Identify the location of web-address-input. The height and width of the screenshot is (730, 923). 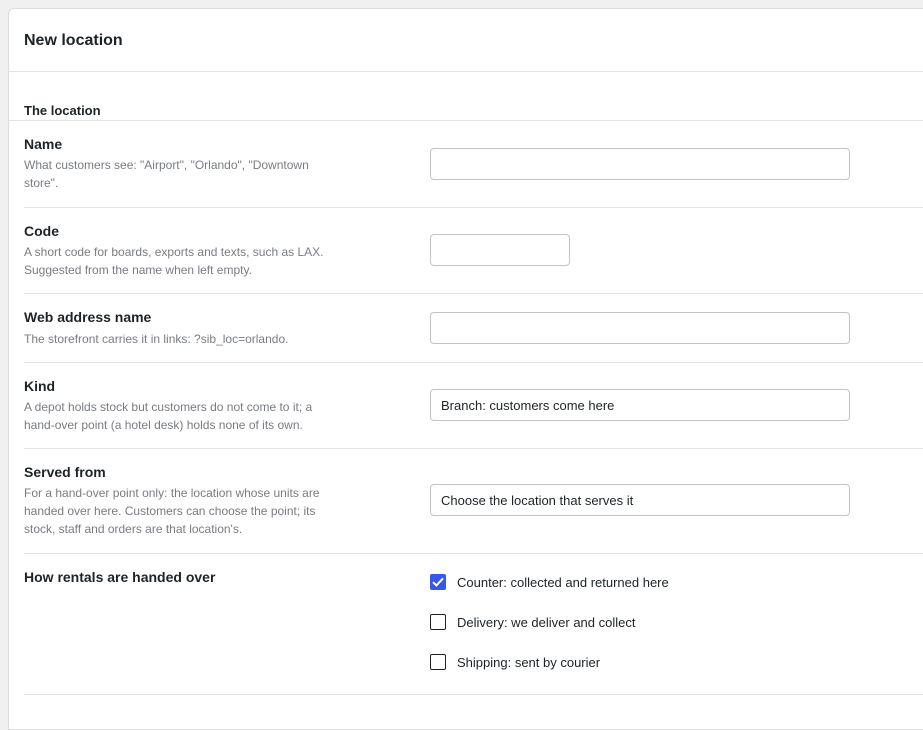
(640, 328).